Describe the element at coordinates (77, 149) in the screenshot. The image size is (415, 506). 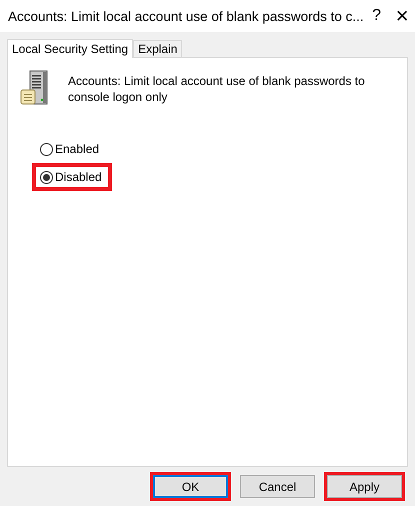
I see `radio-label: Enabled` at that location.